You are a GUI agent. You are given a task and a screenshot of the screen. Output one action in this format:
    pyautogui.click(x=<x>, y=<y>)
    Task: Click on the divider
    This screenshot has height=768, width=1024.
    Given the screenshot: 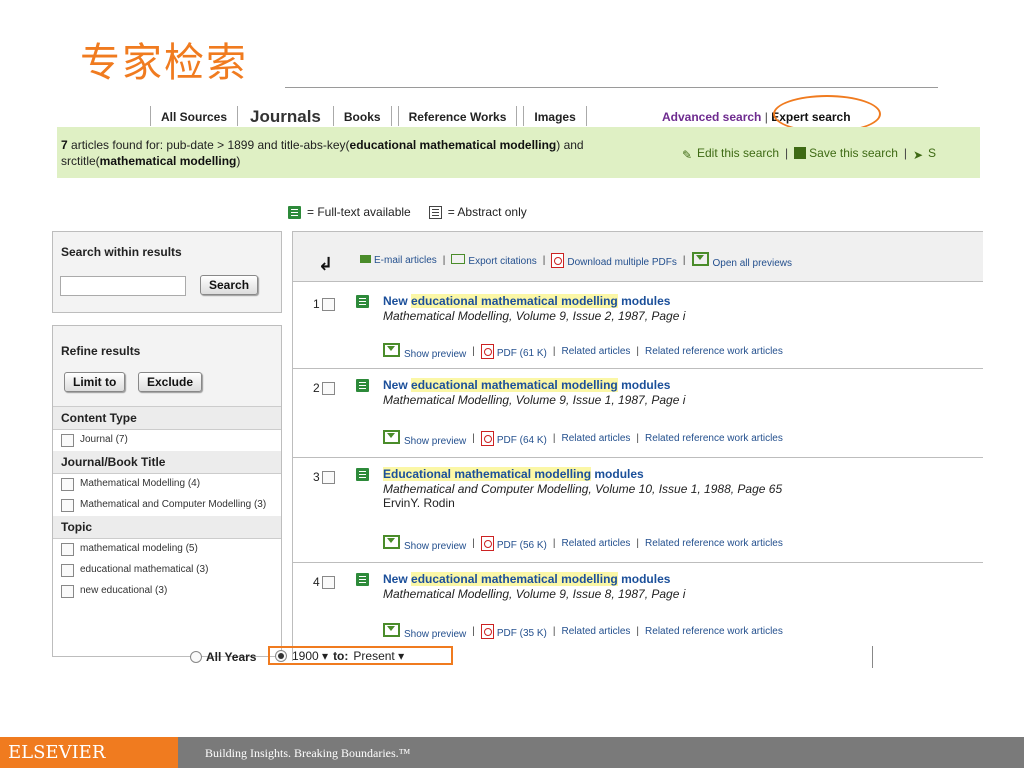 What is the action you would take?
    pyautogui.click(x=872, y=657)
    